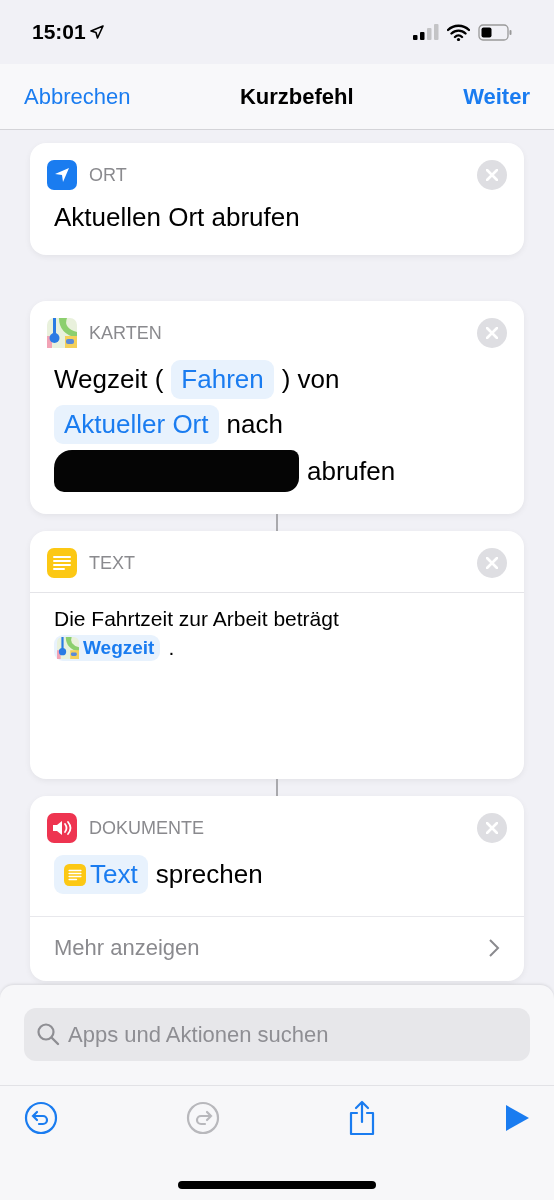 The height and width of the screenshot is (1200, 554). What do you see at coordinates (495, 32) in the screenshot?
I see `battery-icon` at bounding box center [495, 32].